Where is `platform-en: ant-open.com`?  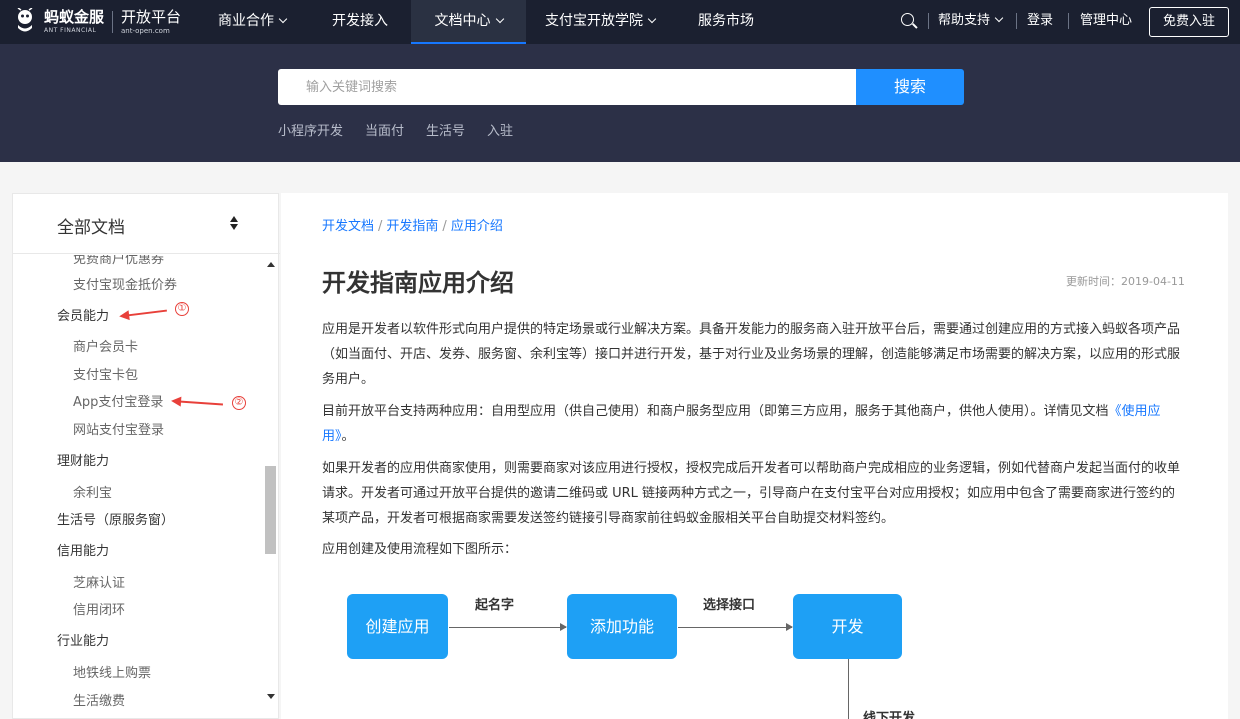 platform-en: ant-open.com is located at coordinates (145, 30).